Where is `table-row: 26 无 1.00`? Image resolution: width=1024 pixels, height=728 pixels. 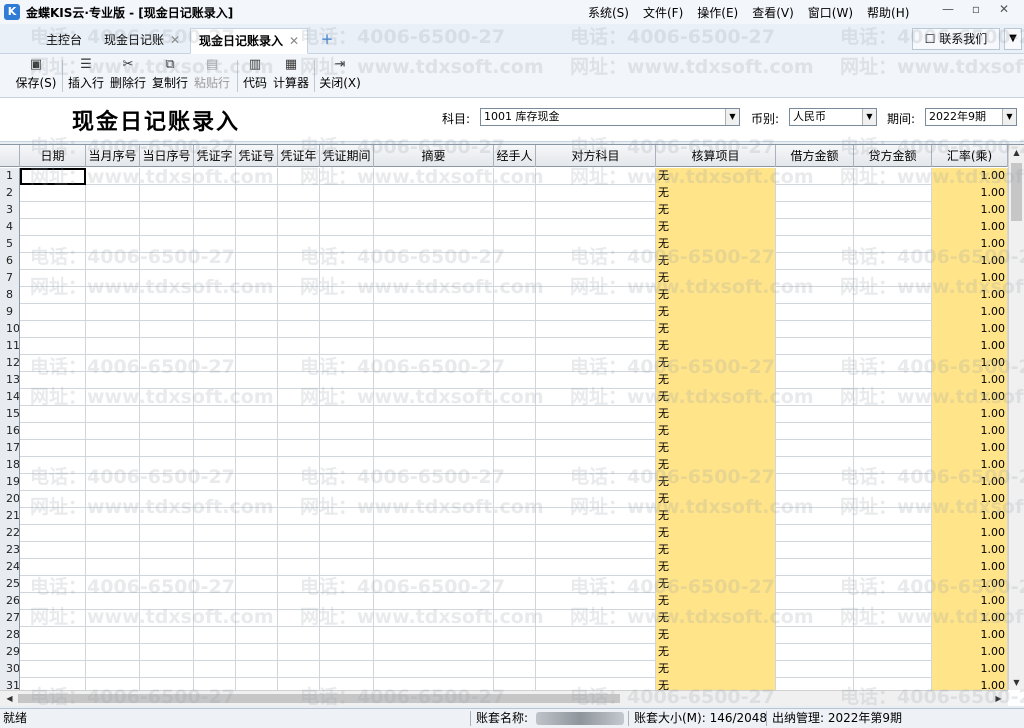
table-row: 26 无 1.00 is located at coordinates (504, 601).